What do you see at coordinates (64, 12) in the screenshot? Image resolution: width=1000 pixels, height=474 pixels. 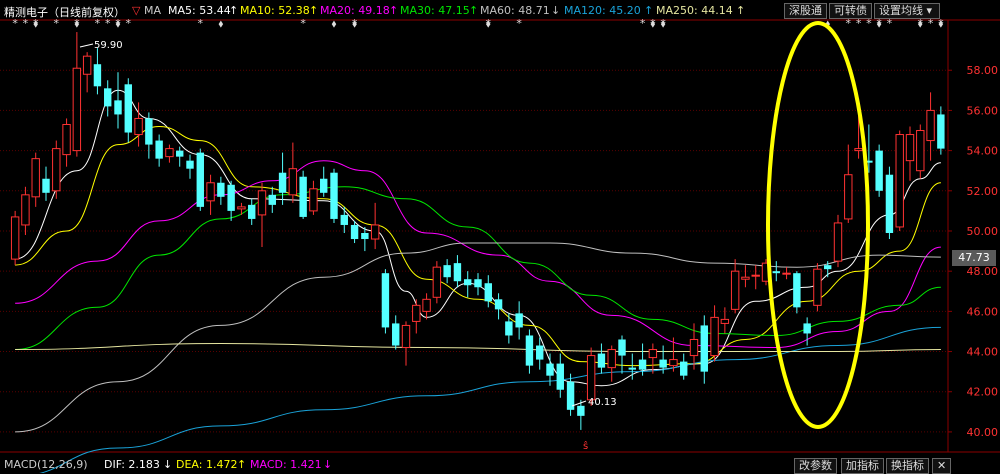 I see `stock-title: 精测电子（日线前复权）` at bounding box center [64, 12].